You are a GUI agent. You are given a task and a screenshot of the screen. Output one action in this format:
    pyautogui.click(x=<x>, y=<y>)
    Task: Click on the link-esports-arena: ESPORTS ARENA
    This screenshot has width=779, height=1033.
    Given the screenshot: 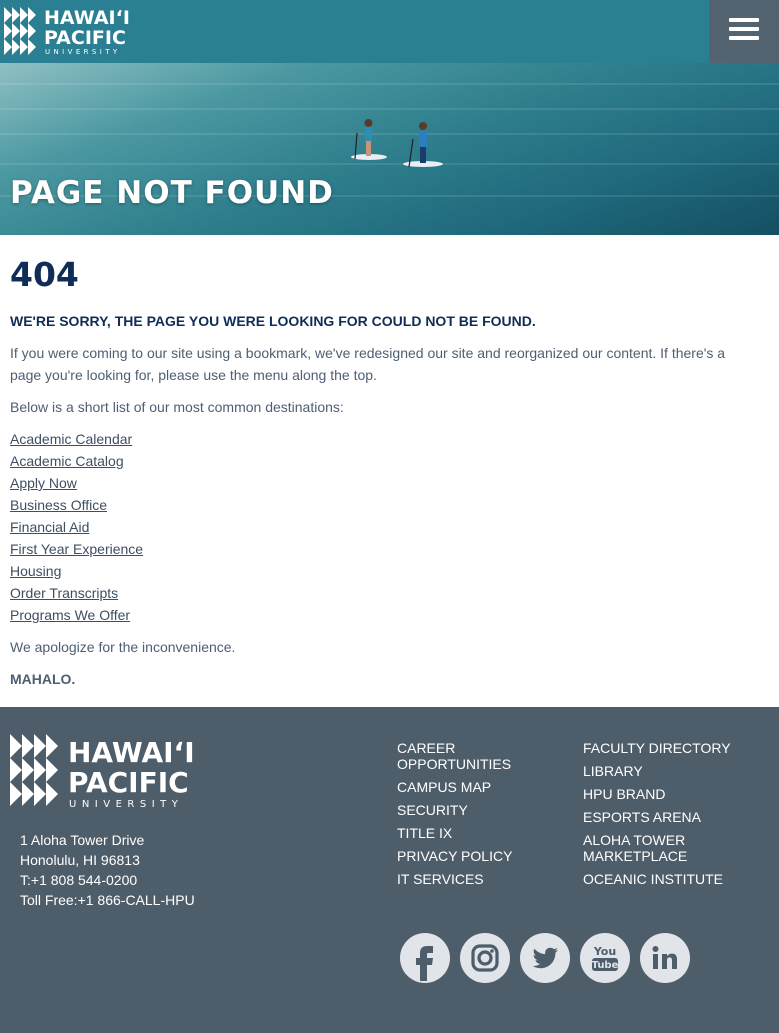 What is the action you would take?
    pyautogui.click(x=642, y=817)
    